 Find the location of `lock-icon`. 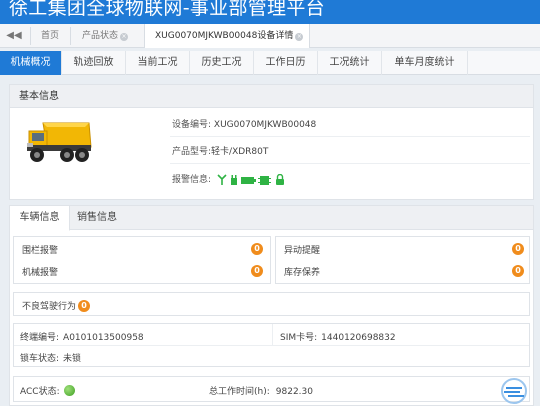

lock-icon is located at coordinates (279, 179).